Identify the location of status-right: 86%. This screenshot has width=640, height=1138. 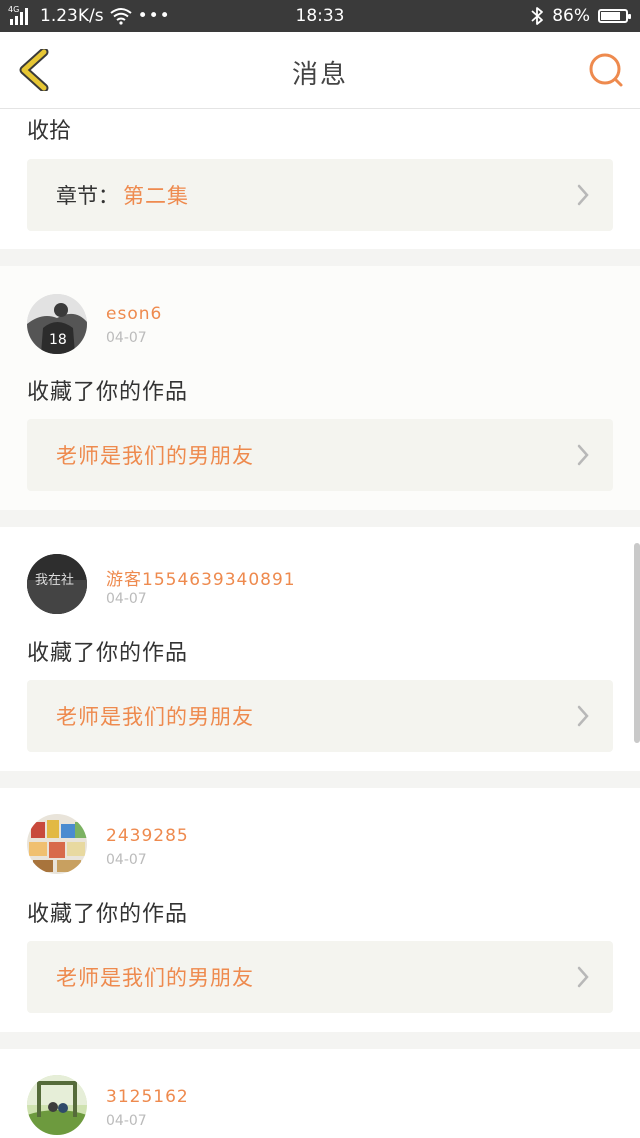
(580, 16).